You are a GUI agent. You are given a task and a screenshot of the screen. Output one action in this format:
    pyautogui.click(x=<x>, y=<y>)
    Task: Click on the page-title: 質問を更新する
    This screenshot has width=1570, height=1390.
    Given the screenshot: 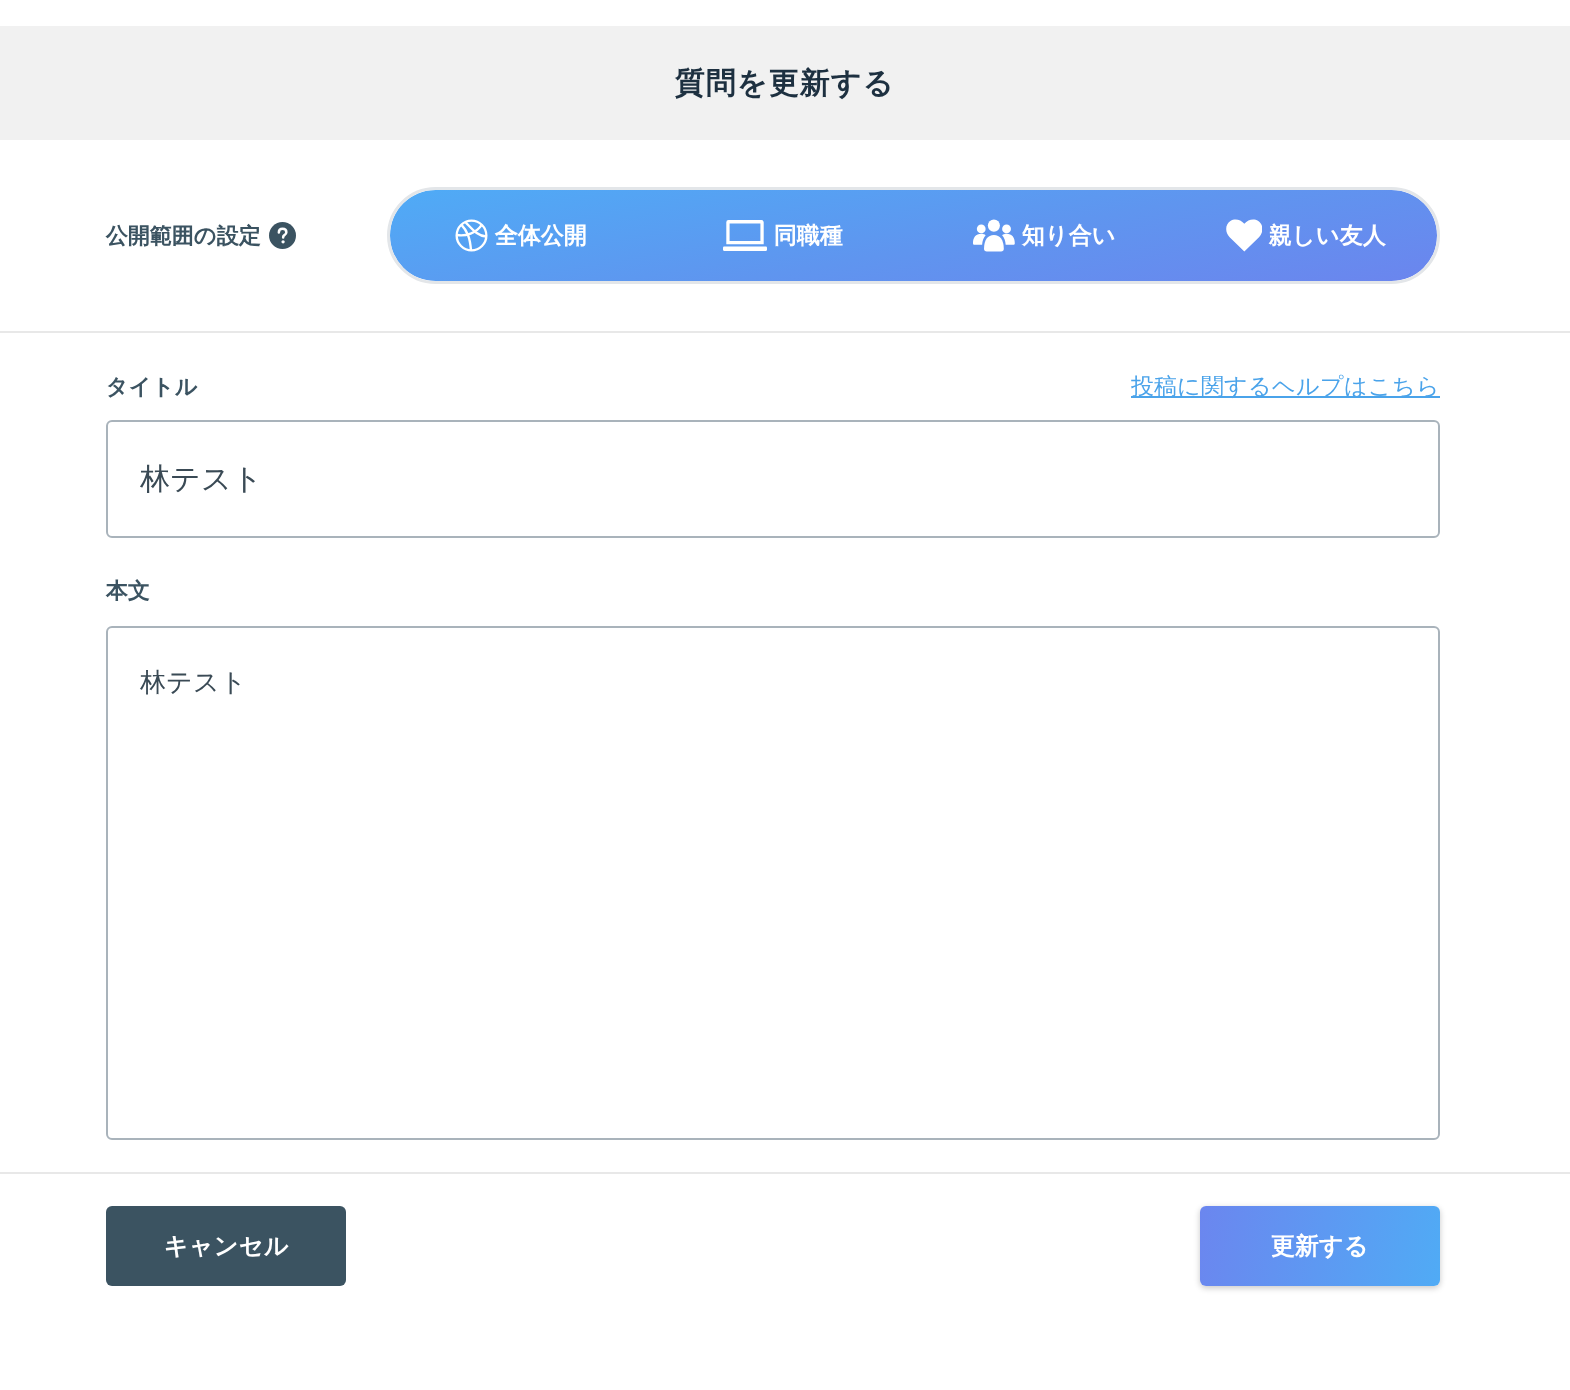 What is the action you would take?
    pyautogui.click(x=785, y=82)
    